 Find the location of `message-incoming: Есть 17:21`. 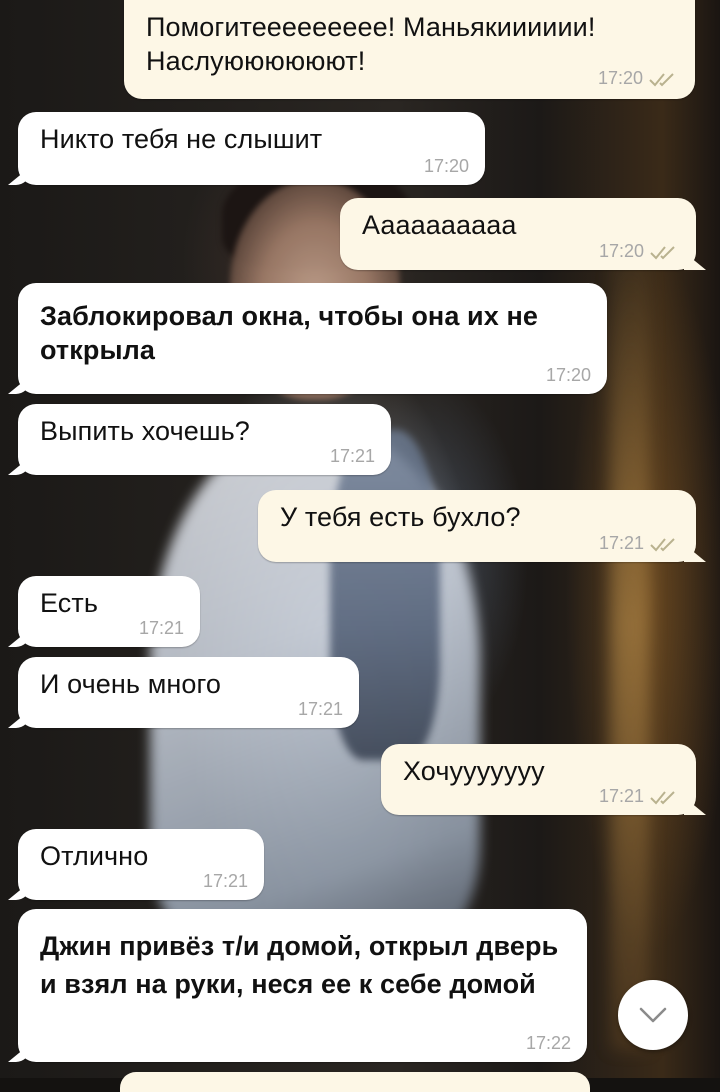

message-incoming: Есть 17:21 is located at coordinates (109, 611).